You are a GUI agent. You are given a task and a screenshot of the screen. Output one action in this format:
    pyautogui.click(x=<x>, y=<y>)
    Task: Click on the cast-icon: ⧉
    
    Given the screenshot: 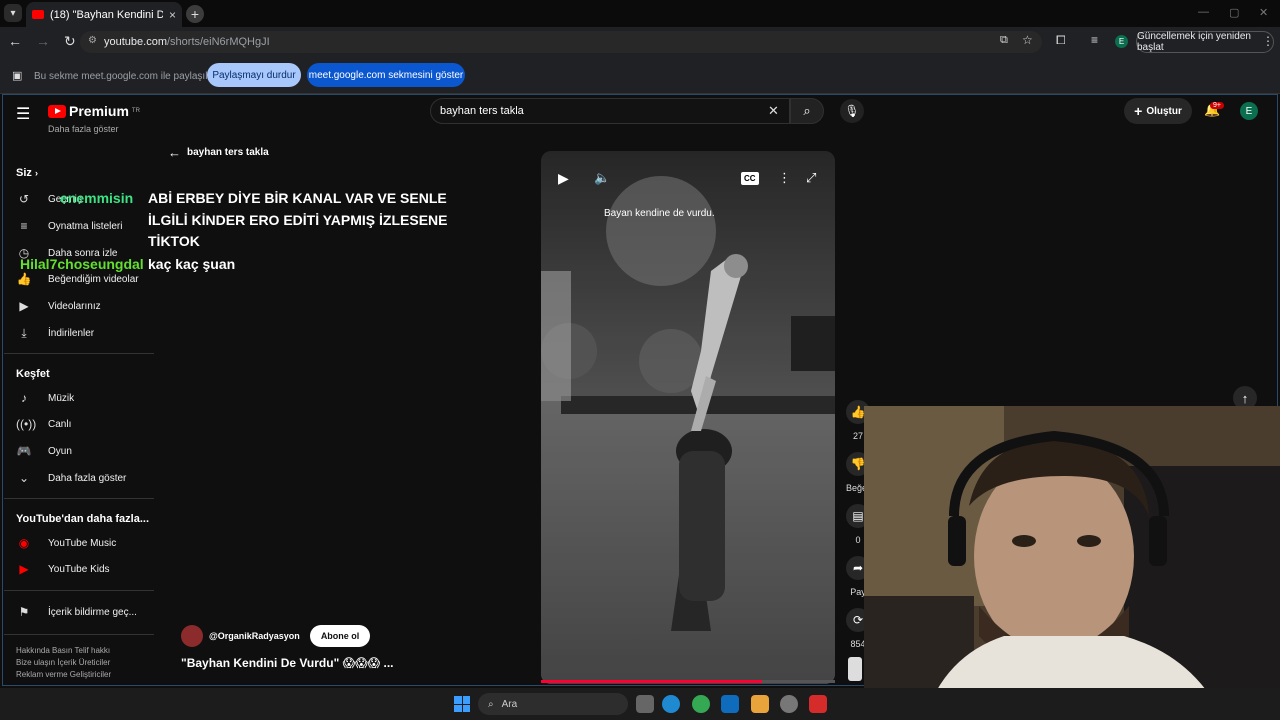 What is the action you would take?
    pyautogui.click(x=1004, y=40)
    